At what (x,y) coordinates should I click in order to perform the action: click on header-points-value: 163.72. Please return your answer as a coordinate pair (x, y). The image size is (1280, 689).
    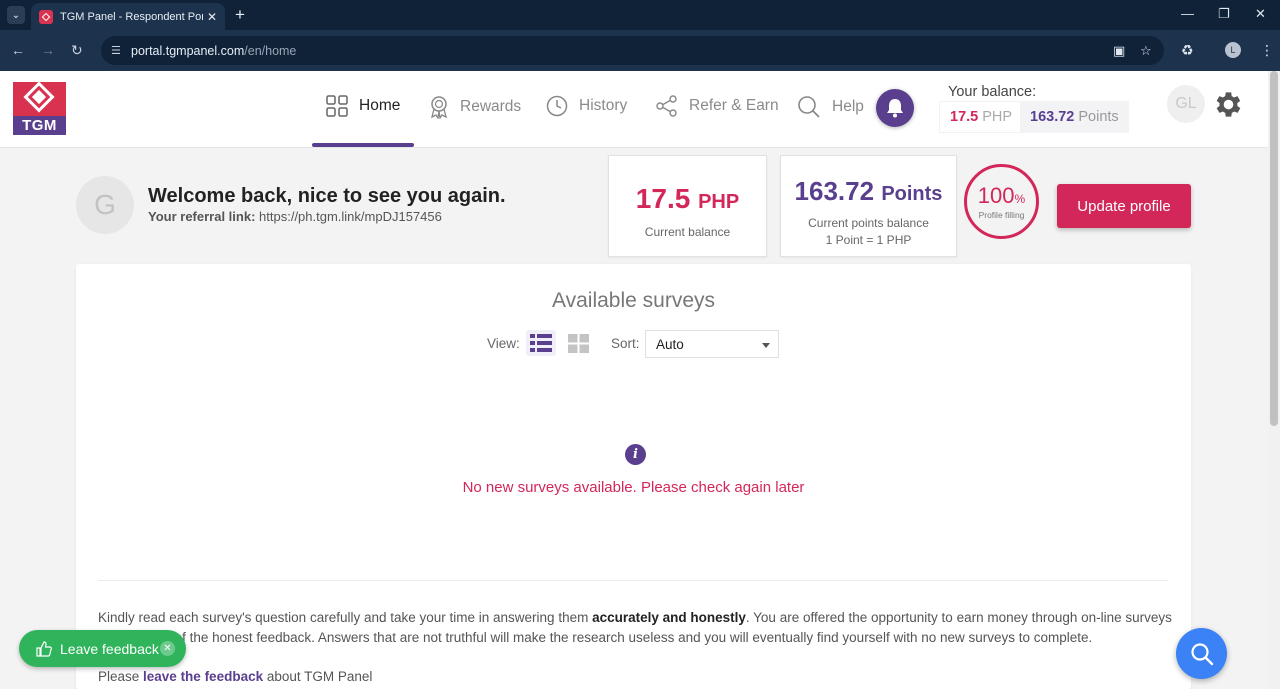
    Looking at the image, I should click on (1052, 117).